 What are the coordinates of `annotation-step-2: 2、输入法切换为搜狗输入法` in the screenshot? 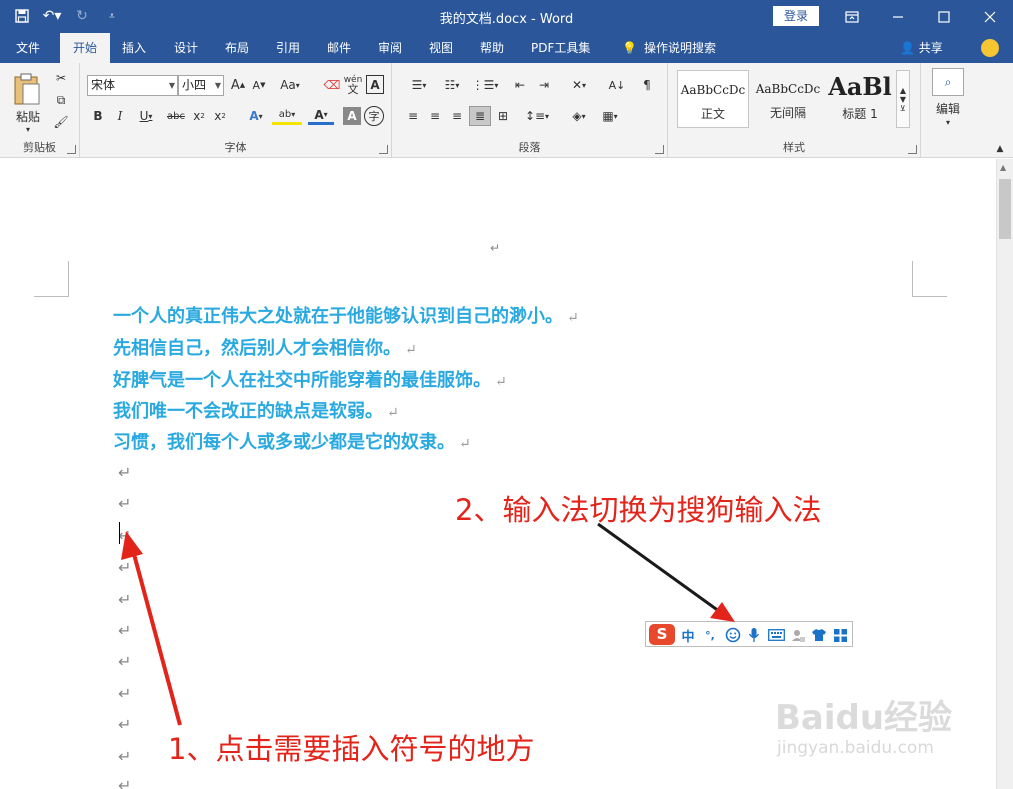 It's located at (638, 510).